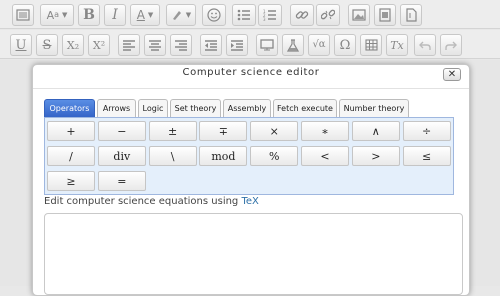 The width and height of the screenshot is (500, 296). What do you see at coordinates (325, 131) in the screenshot?
I see `key-asterisk: ∗` at bounding box center [325, 131].